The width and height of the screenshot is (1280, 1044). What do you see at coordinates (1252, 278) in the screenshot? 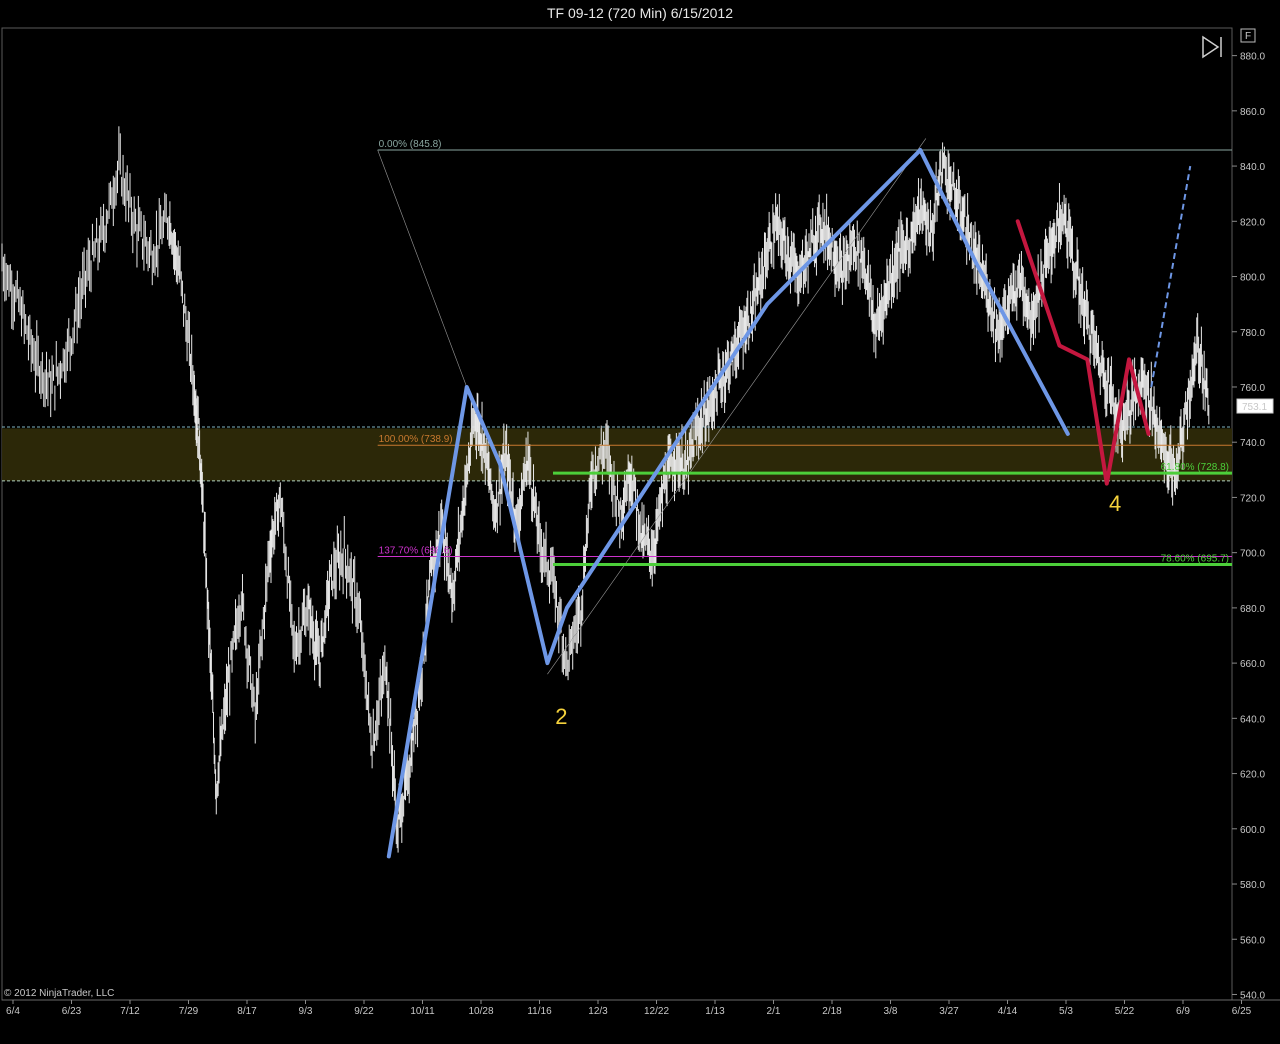
I see `y-tick-label: 800.0` at bounding box center [1252, 278].